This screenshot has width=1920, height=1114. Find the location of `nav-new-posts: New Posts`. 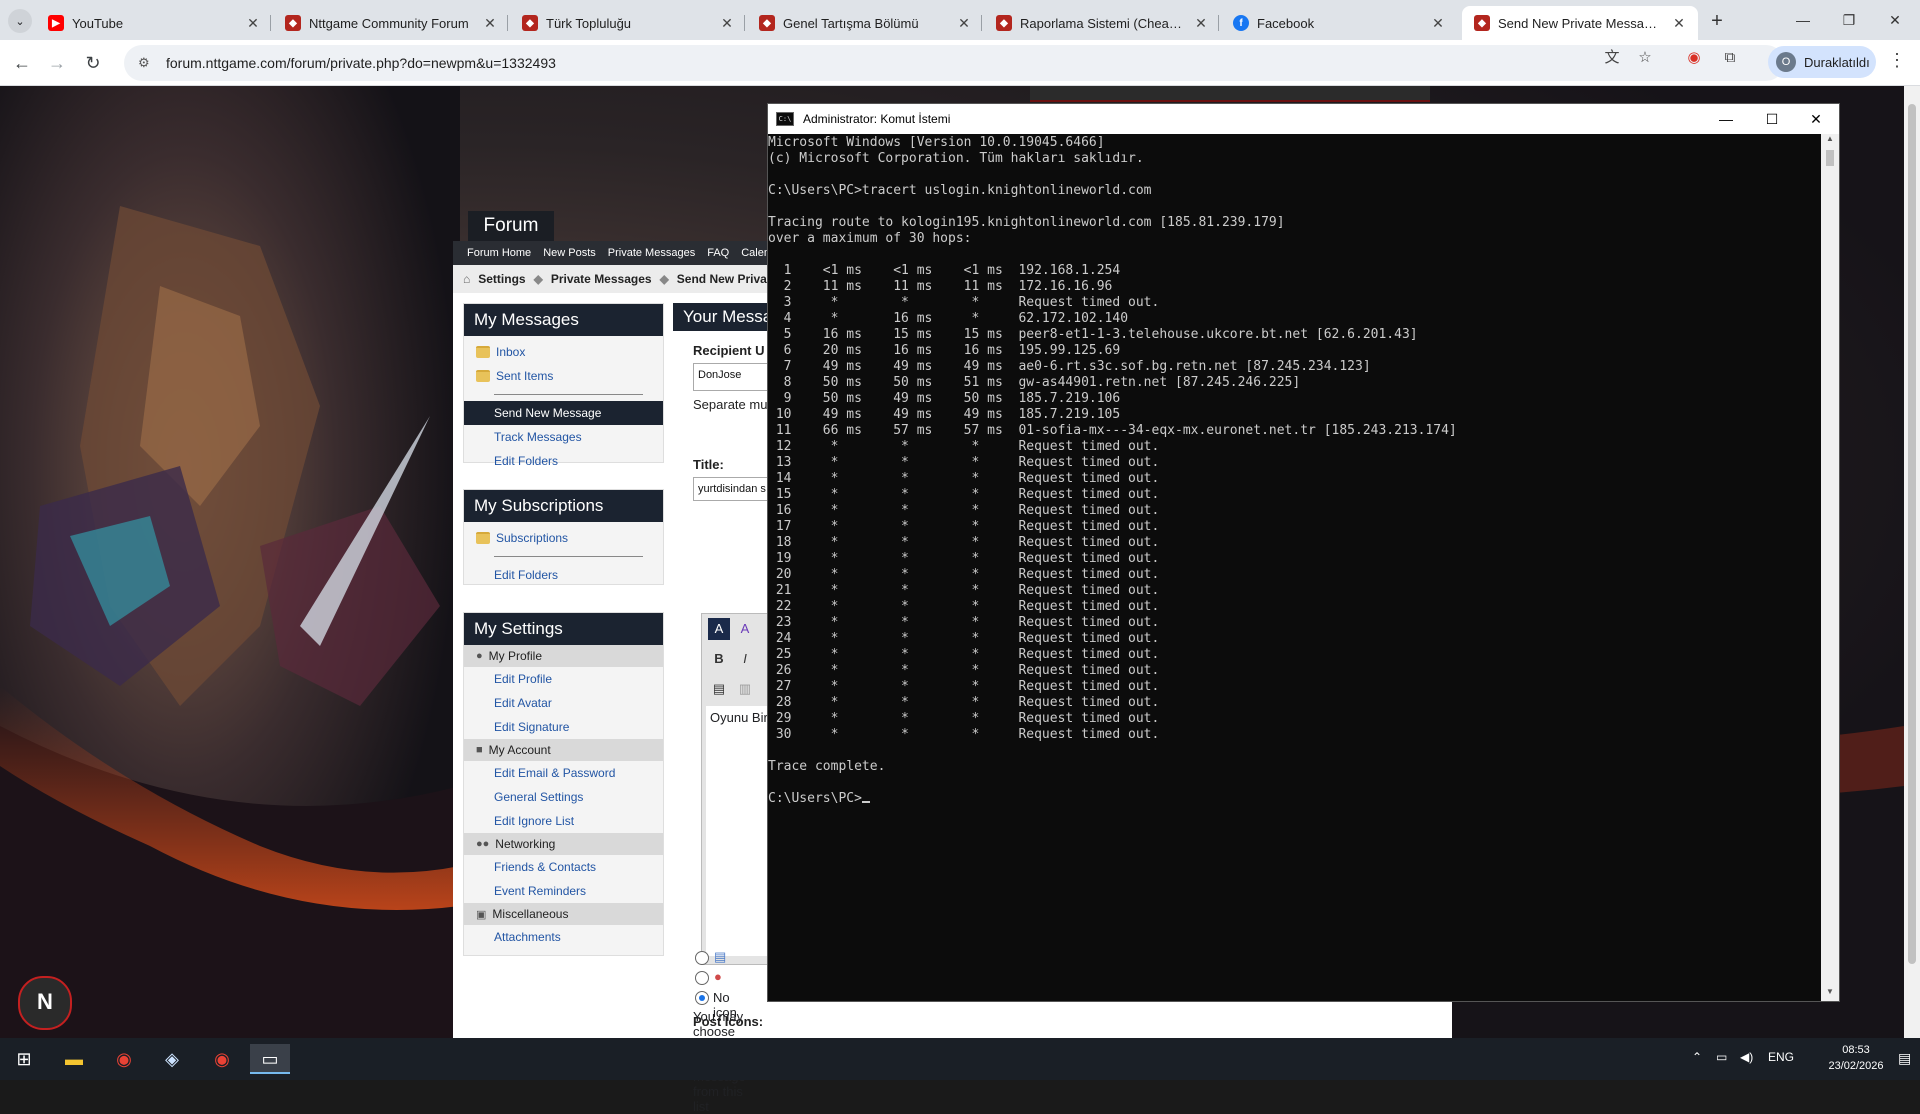

nav-new-posts: New Posts is located at coordinates (569, 253).